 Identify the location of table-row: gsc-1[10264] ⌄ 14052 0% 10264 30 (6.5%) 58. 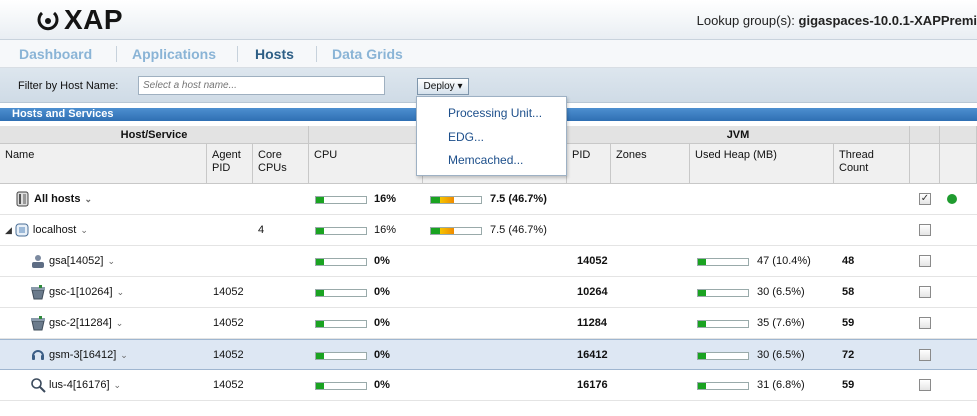
(488, 292).